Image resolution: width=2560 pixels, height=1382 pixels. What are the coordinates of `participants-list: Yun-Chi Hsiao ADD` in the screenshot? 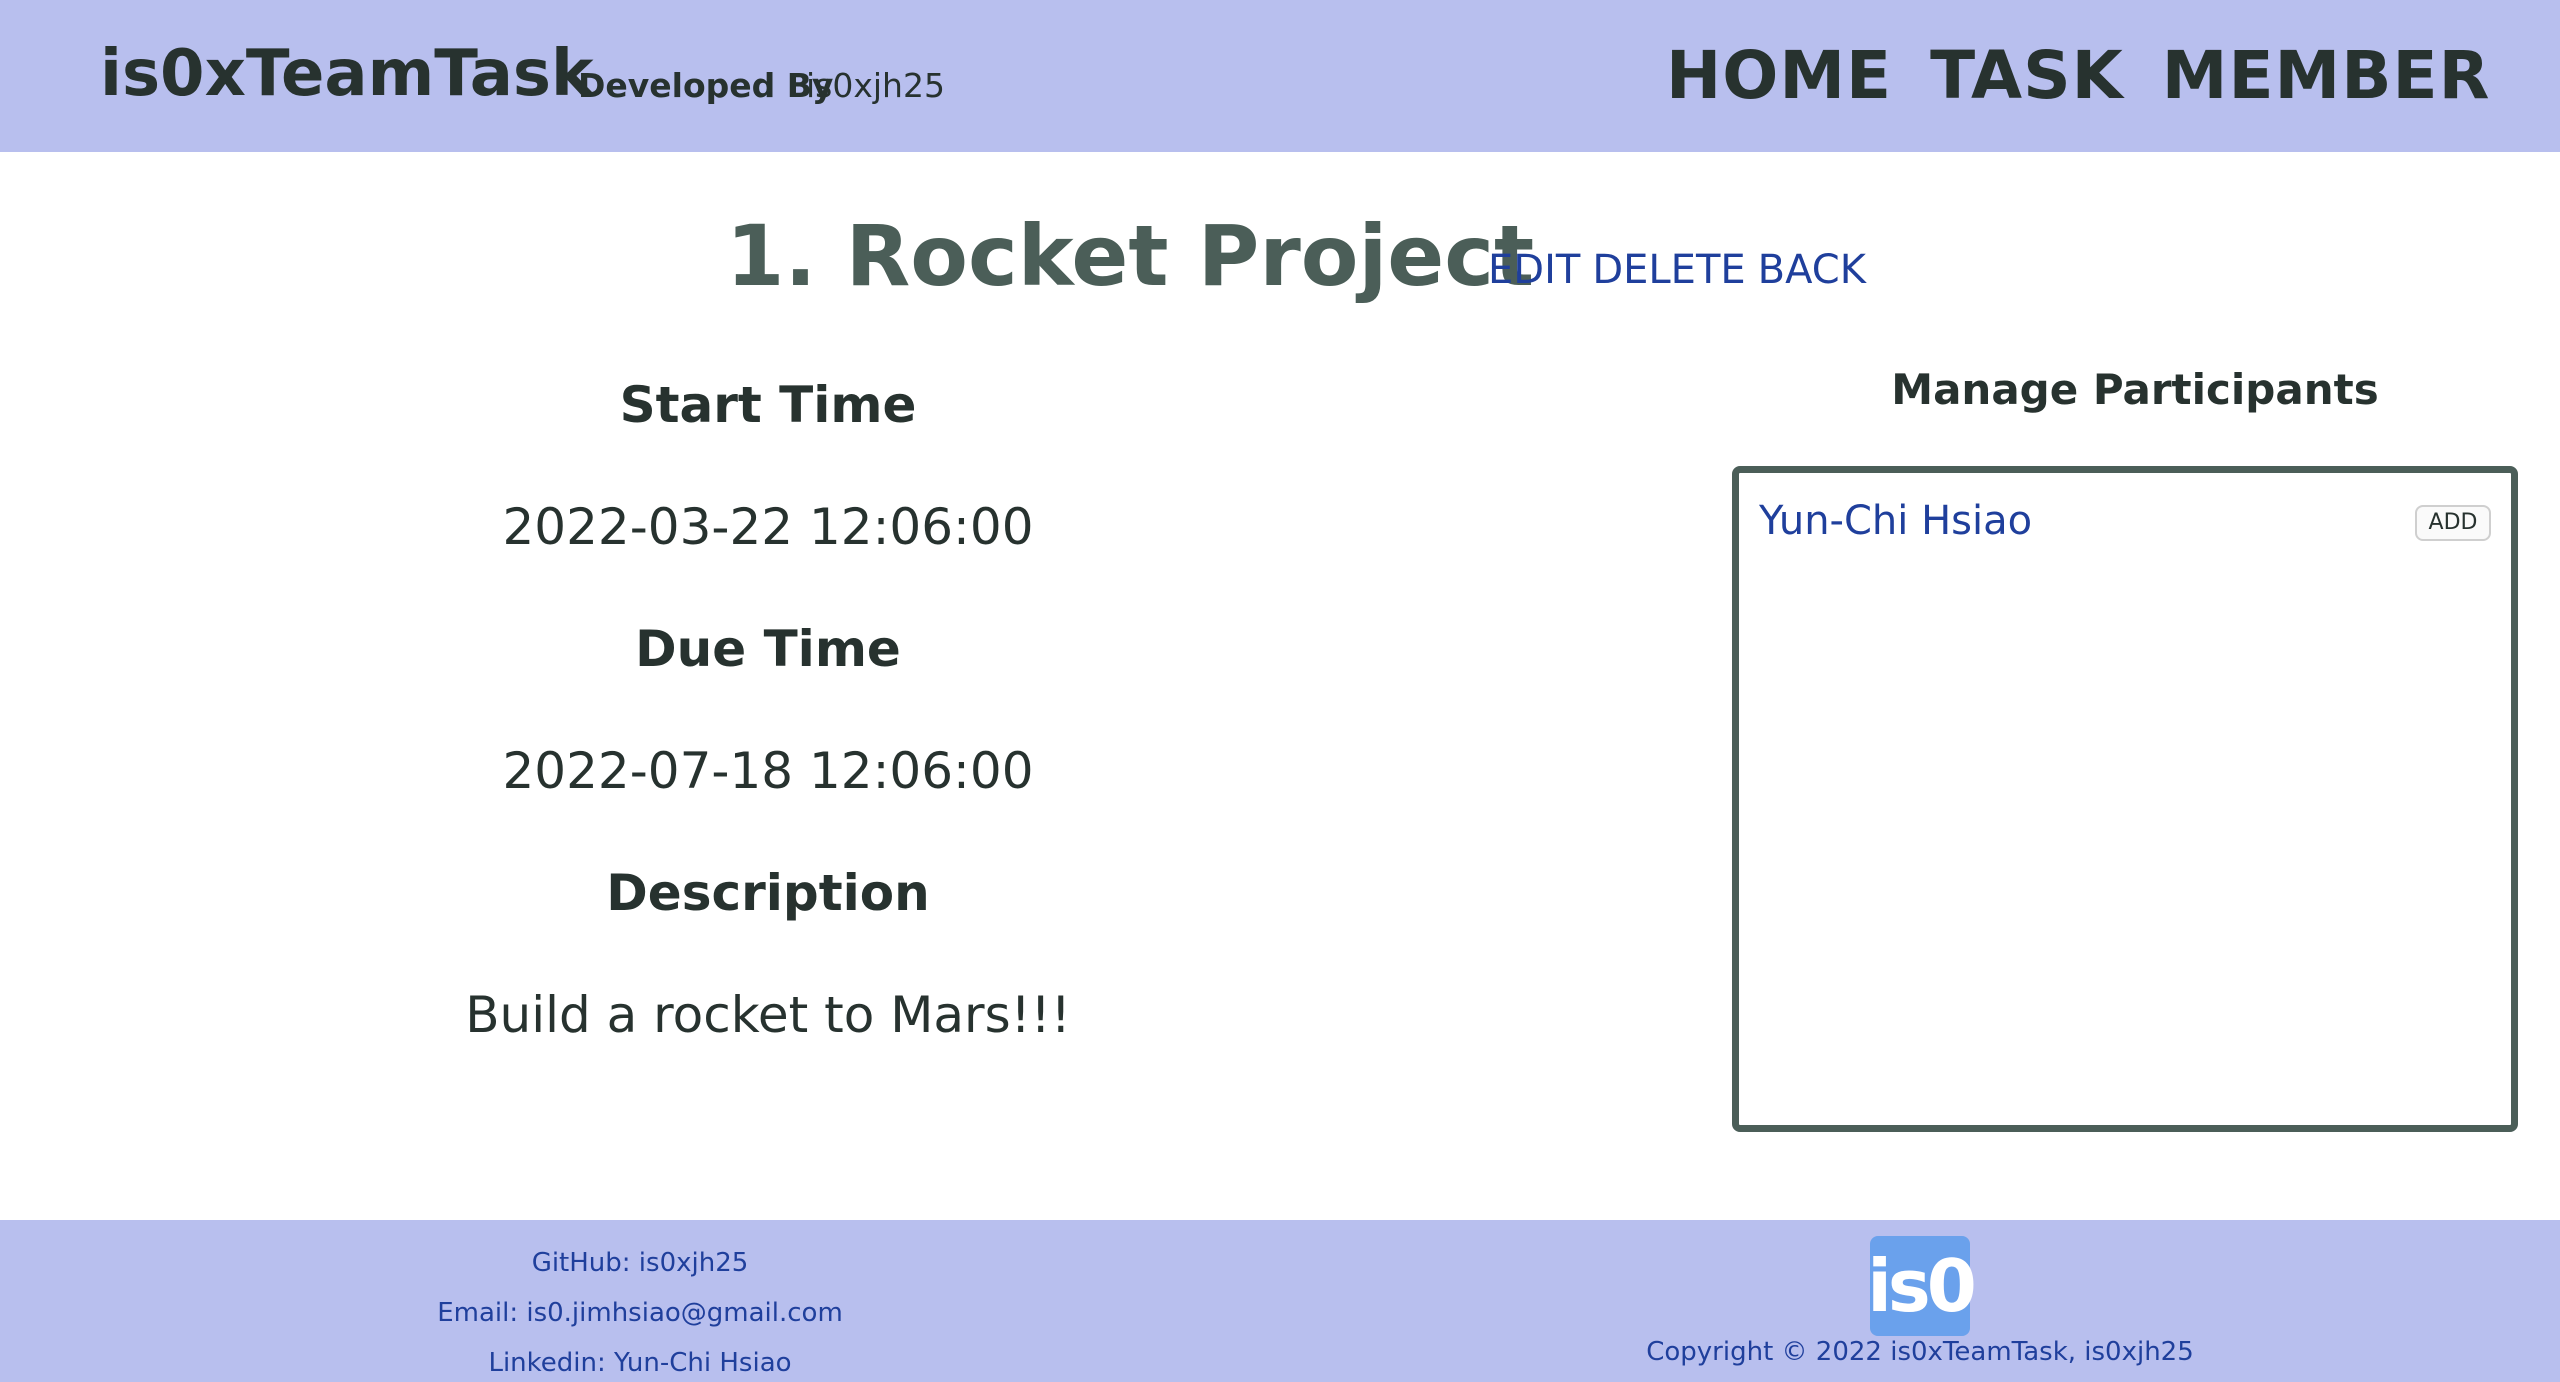 It's located at (2125, 799).